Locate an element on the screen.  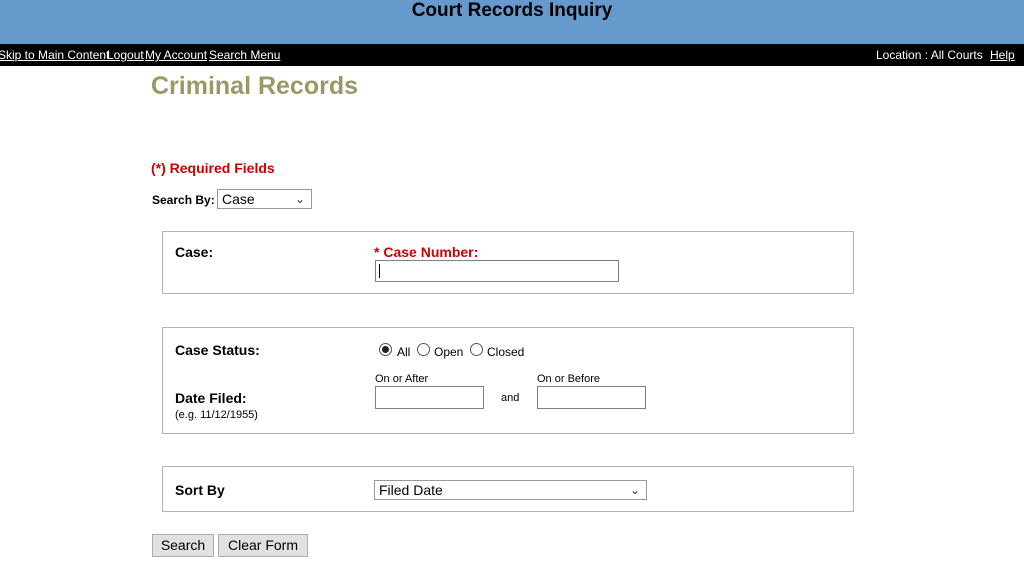
sort-by-label: Sort By is located at coordinates (200, 490).